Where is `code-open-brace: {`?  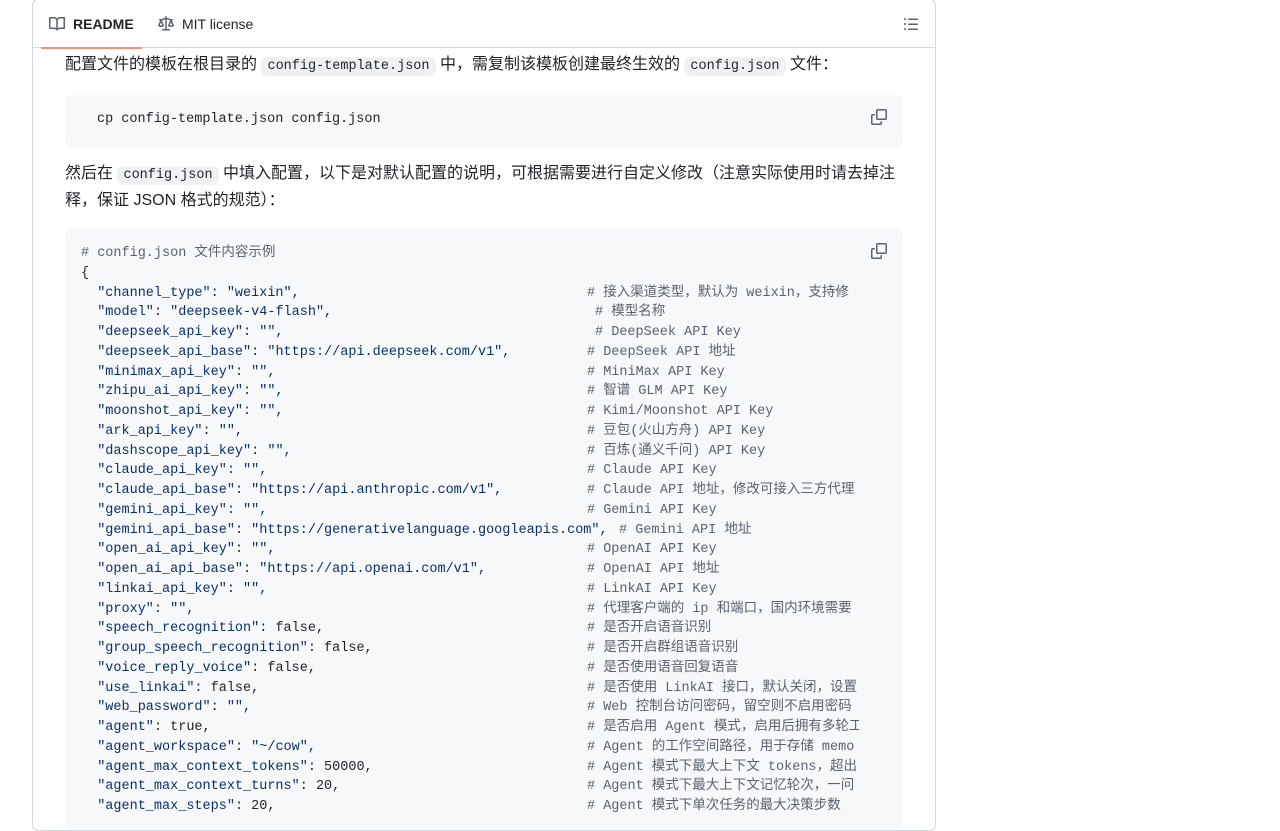
code-open-brace: { is located at coordinates (85, 273).